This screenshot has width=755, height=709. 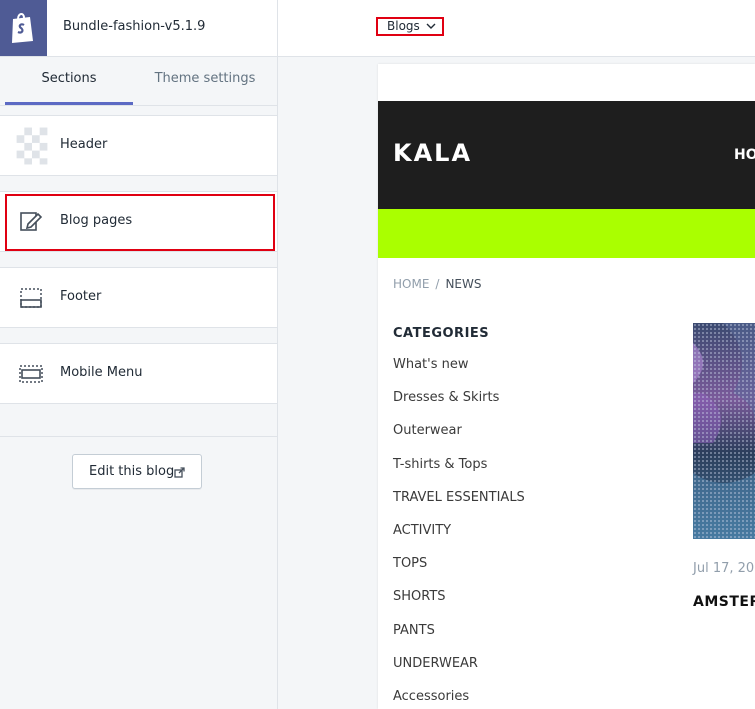 What do you see at coordinates (724, 602) in the screenshot?
I see `article-title: AMSTER` at bounding box center [724, 602].